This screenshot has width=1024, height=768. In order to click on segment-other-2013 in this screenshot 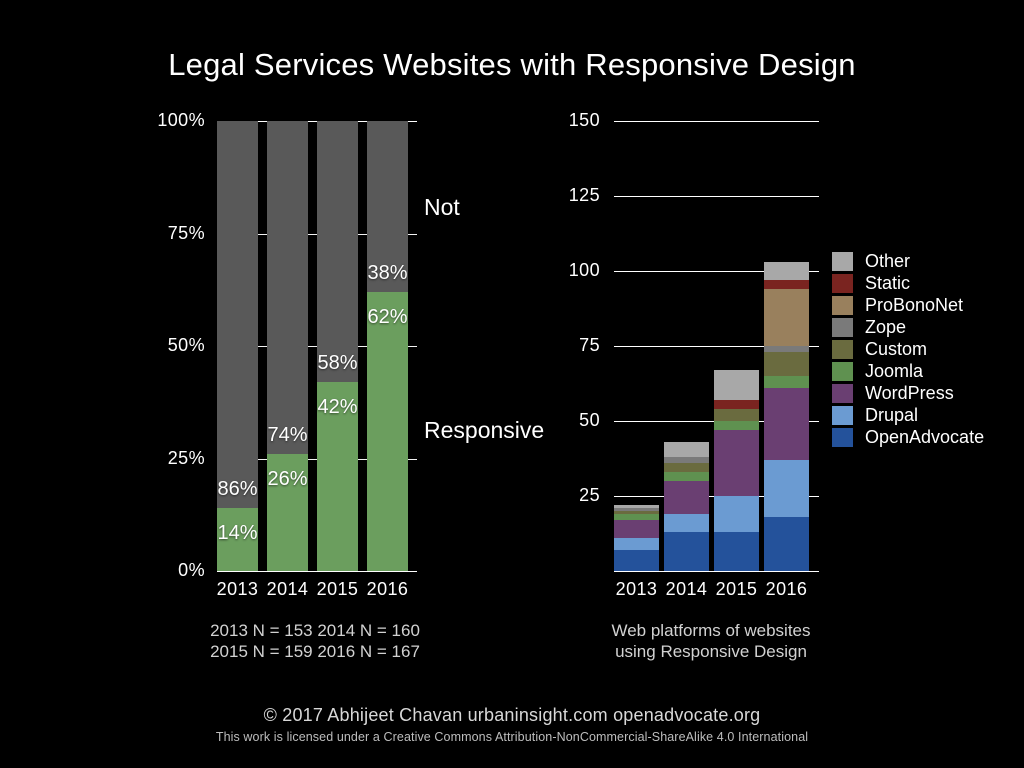, I will do `click(636, 506)`.